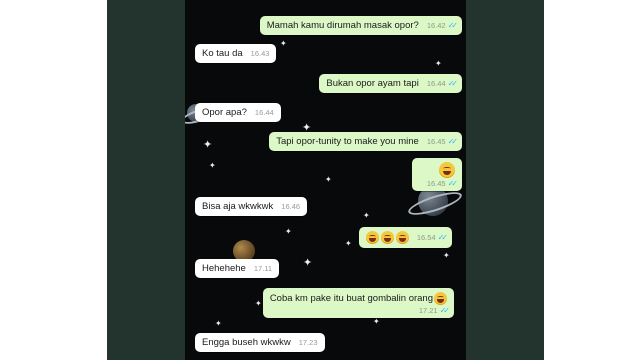  I want to click on message-time: 17.23, so click(308, 342).